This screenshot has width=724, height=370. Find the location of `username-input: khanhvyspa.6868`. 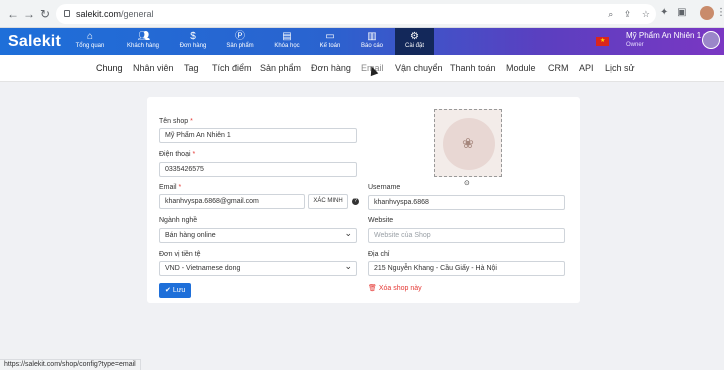

username-input: khanhvyspa.6868 is located at coordinates (466, 202).